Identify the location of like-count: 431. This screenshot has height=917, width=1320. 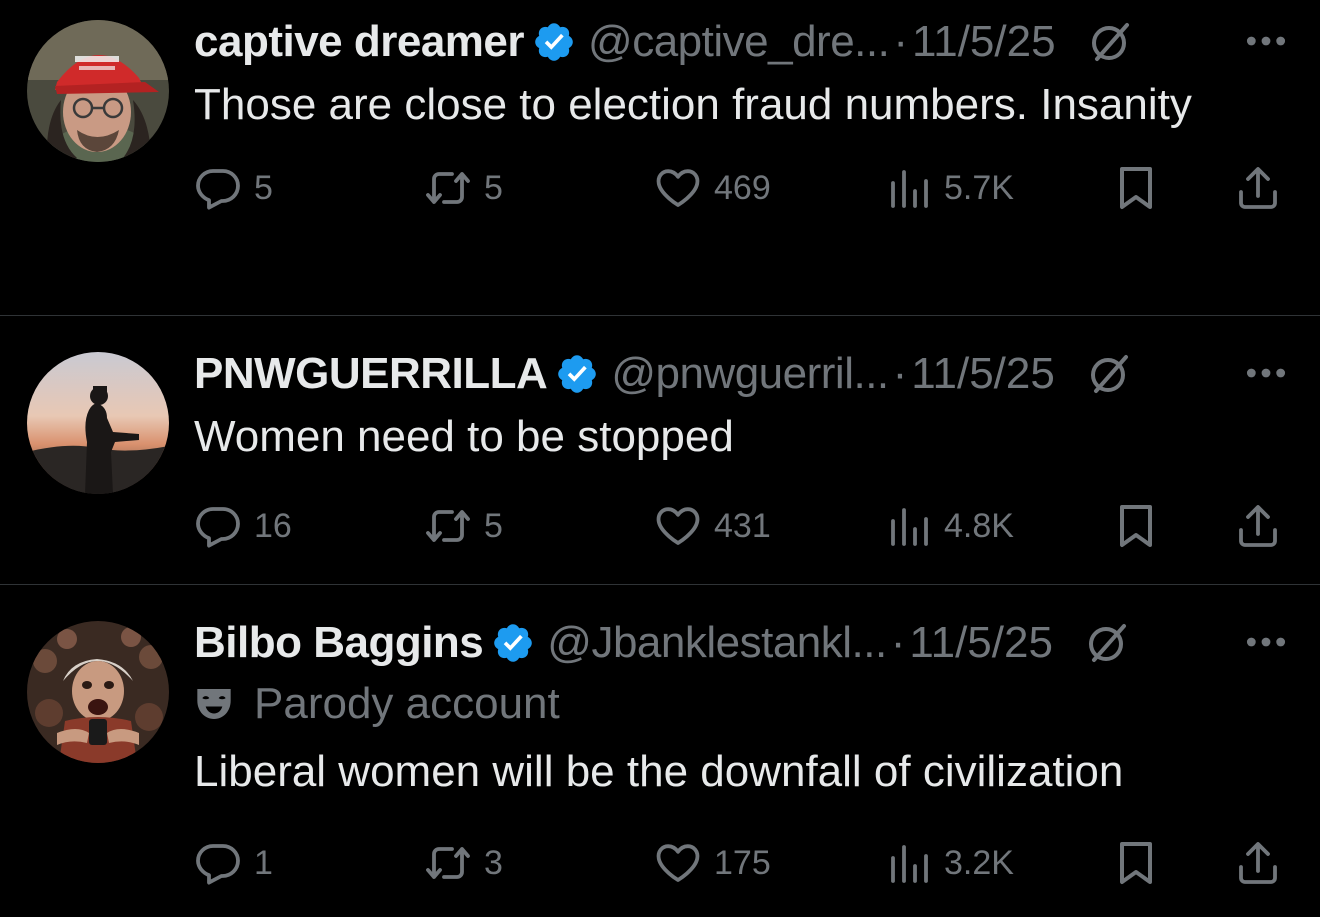
(742, 525).